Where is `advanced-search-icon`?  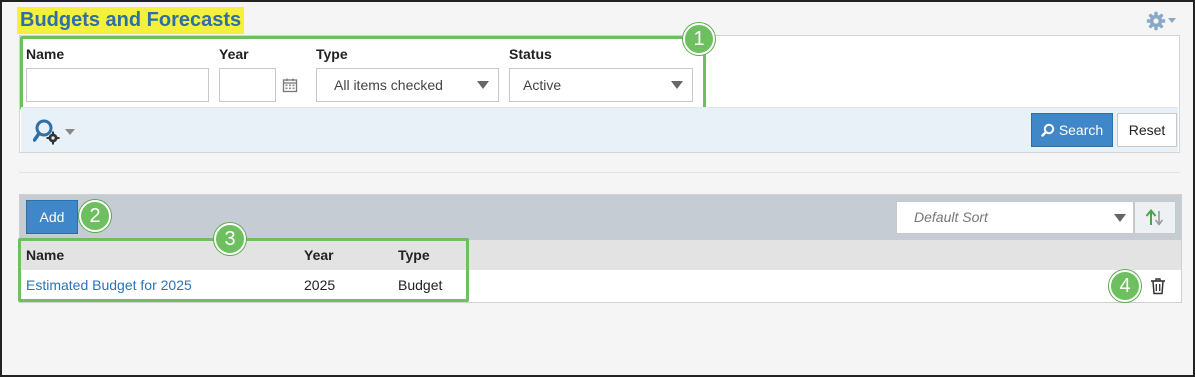
advanced-search-icon is located at coordinates (46, 132).